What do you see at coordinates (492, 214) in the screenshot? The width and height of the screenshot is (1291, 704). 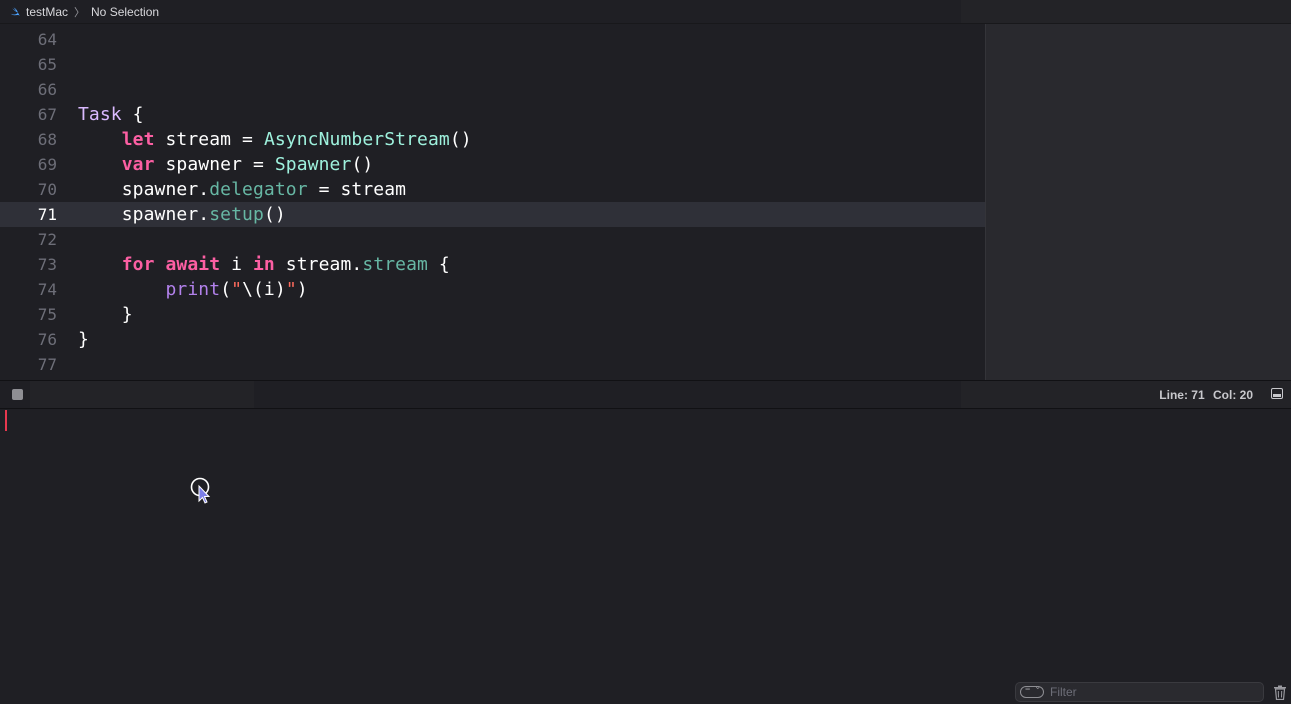 I see `code-line: 71 spawner.setup()` at bounding box center [492, 214].